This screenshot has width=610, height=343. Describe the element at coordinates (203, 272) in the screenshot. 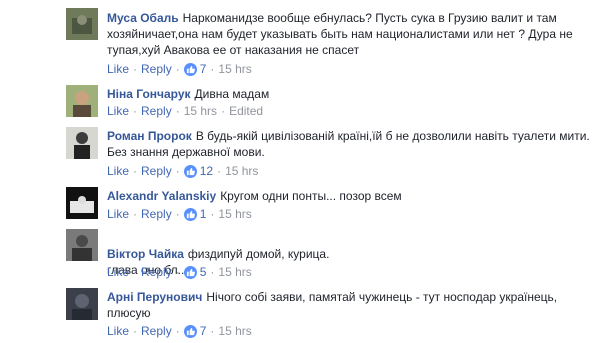

I see `like-count: 5` at that location.